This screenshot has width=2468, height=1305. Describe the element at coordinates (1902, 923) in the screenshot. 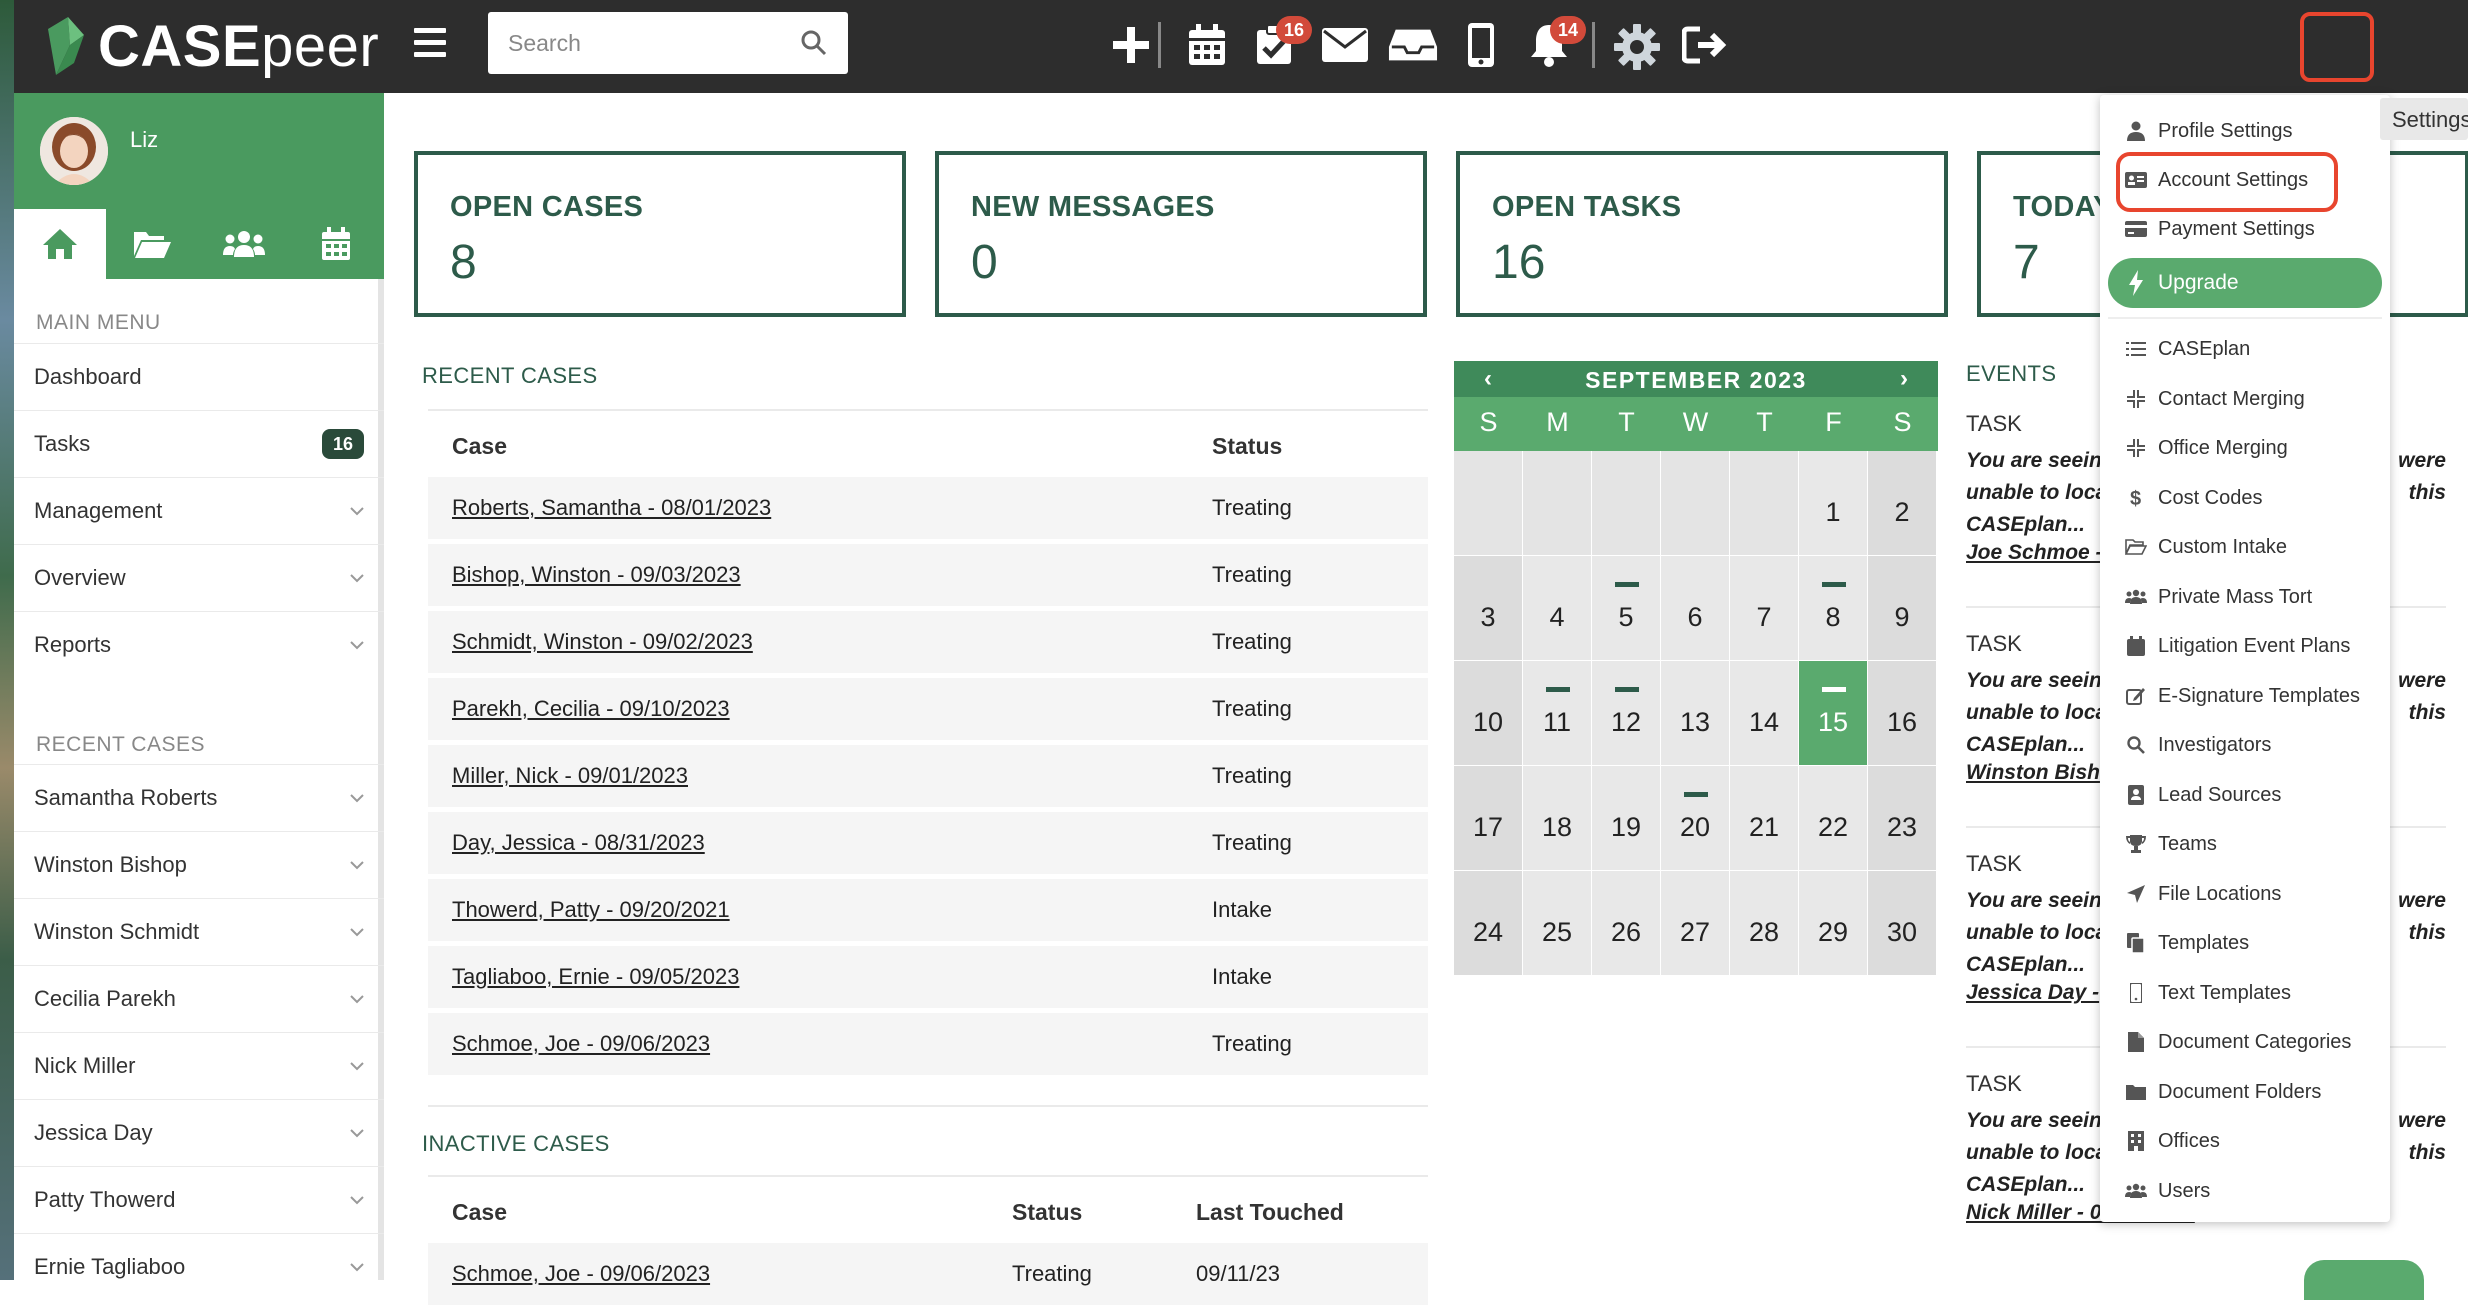

I see `calendar-day: 30` at that location.